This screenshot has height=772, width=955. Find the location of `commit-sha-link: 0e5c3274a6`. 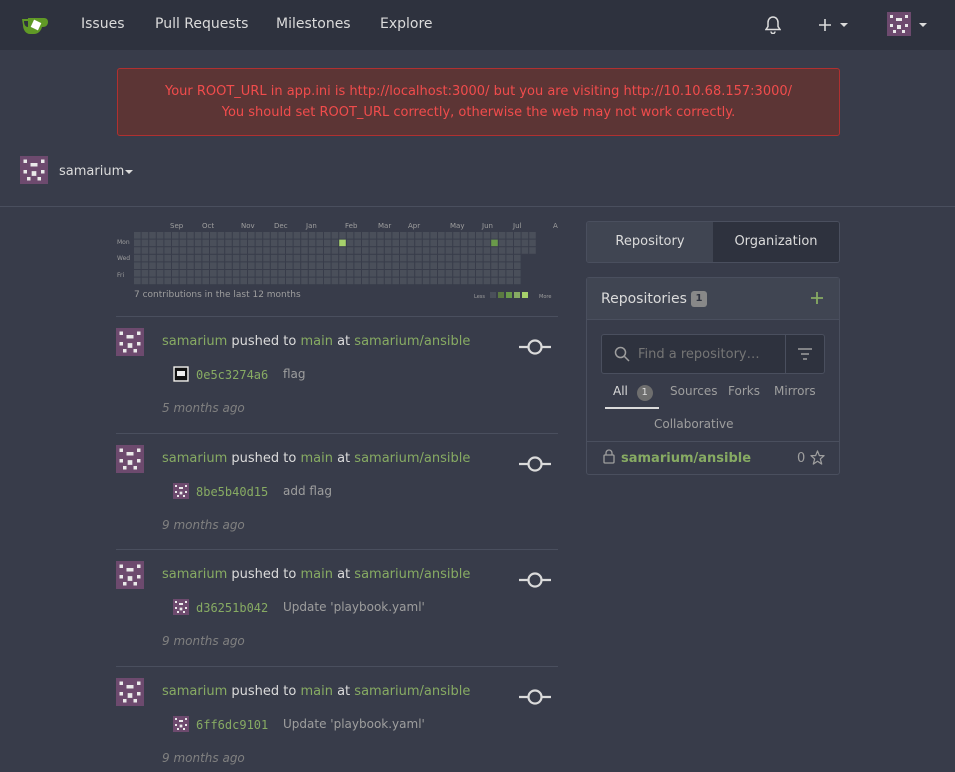

commit-sha-link: 0e5c3274a6 is located at coordinates (232, 375).